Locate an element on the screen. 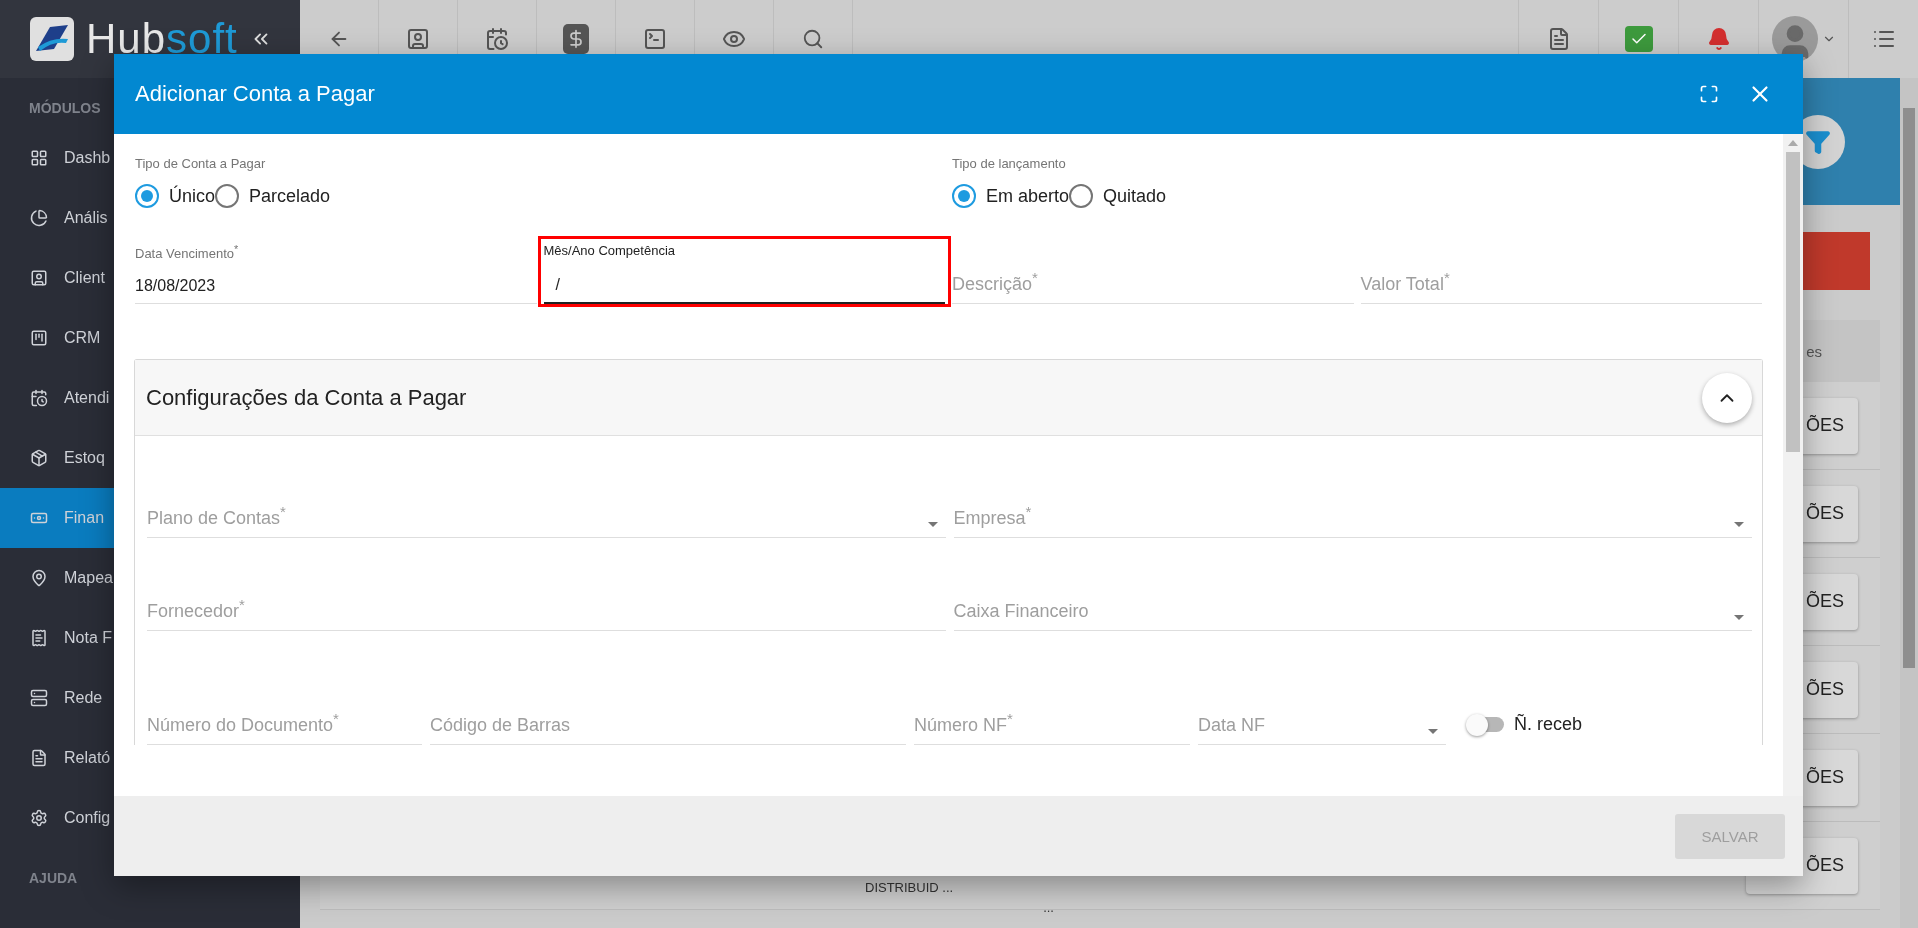 Image resolution: width=1918 pixels, height=928 pixels. brand-accent: soft is located at coordinates (202, 39).